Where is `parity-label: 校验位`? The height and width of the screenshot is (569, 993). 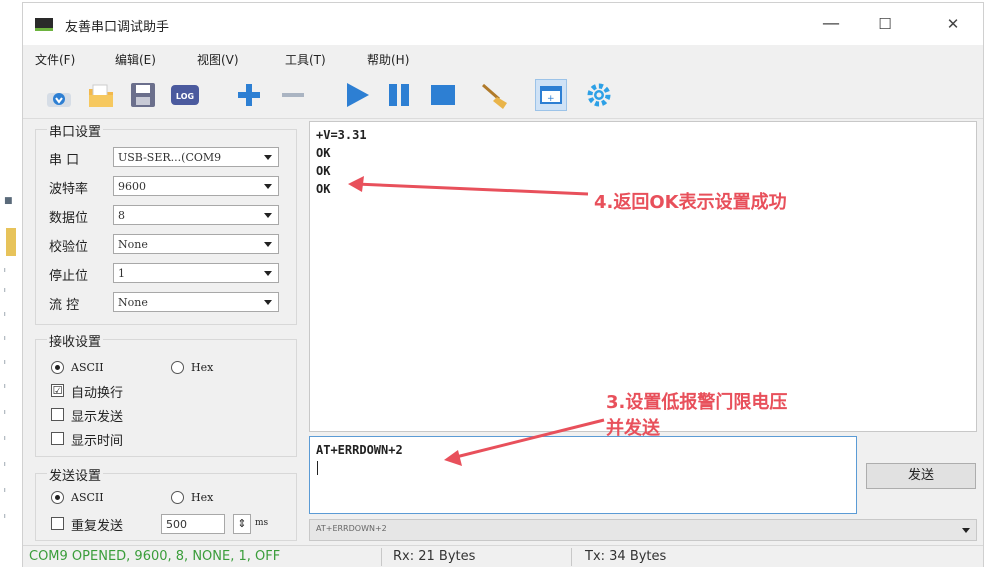 parity-label: 校验位 is located at coordinates (69, 247).